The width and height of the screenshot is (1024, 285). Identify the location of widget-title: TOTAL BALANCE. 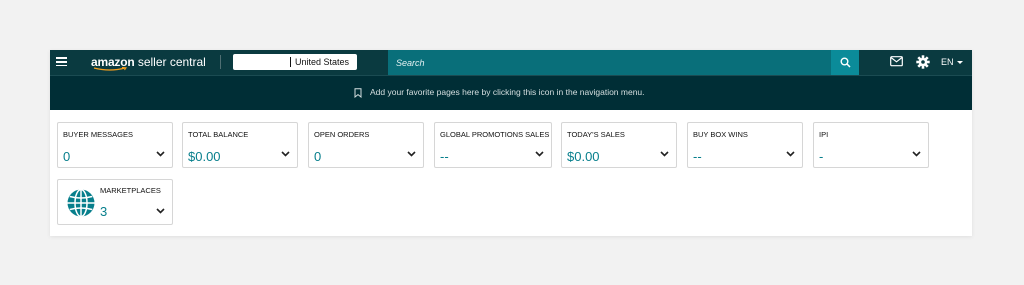
(218, 134).